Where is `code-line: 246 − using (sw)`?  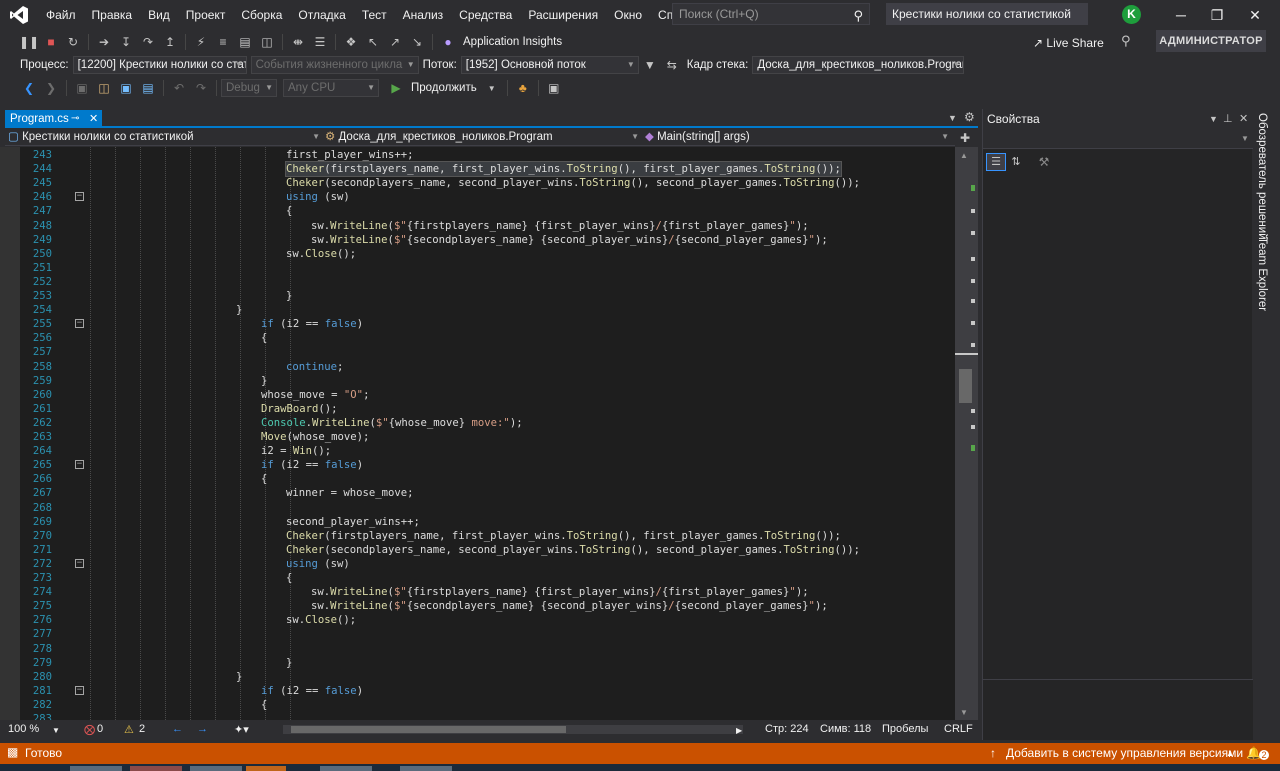 code-line: 246 − using (sw) is located at coordinates (477, 197).